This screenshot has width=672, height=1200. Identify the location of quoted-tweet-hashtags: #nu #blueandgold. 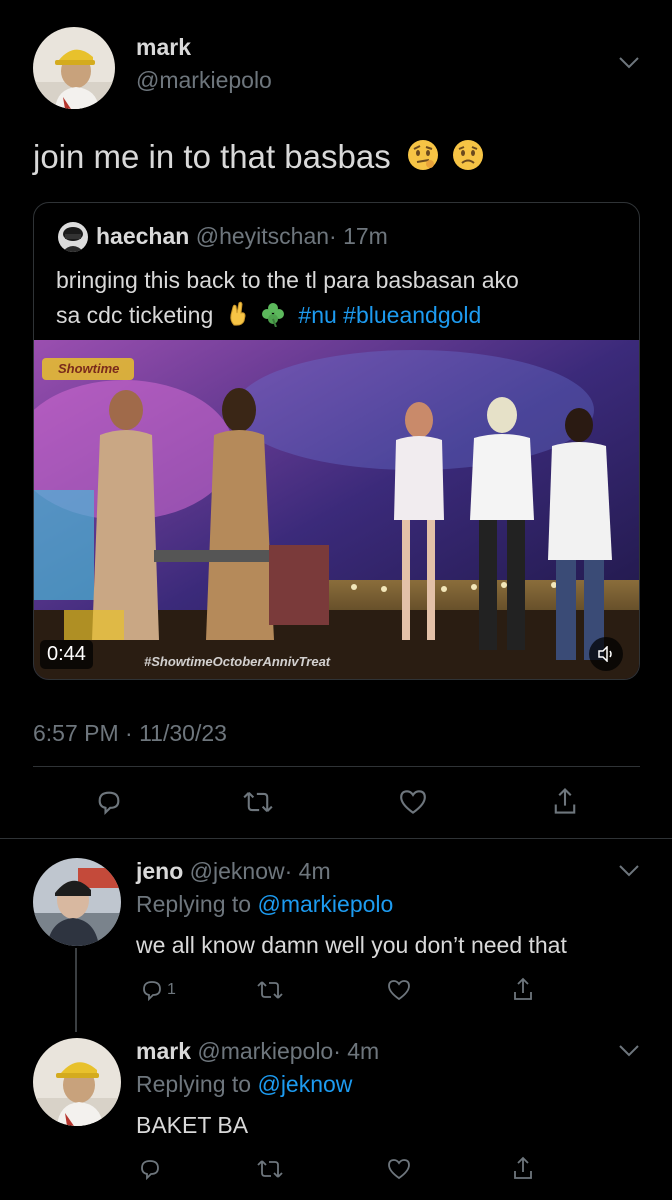
(389, 315).